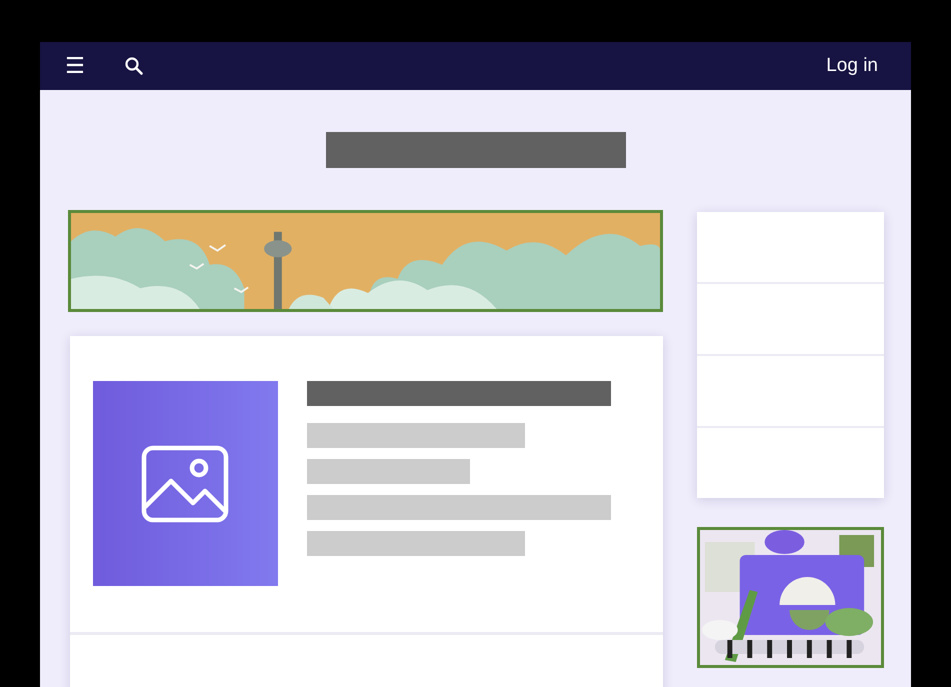 The height and width of the screenshot is (687, 951). What do you see at coordinates (134, 66) in the screenshot?
I see `search-icon` at bounding box center [134, 66].